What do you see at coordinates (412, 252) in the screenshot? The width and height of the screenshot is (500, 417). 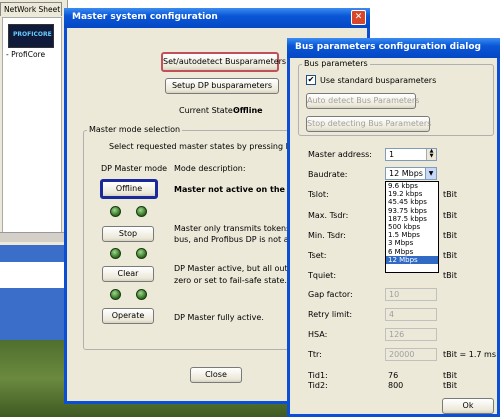 I see `baudrate-option: 6 Mbps` at bounding box center [412, 252].